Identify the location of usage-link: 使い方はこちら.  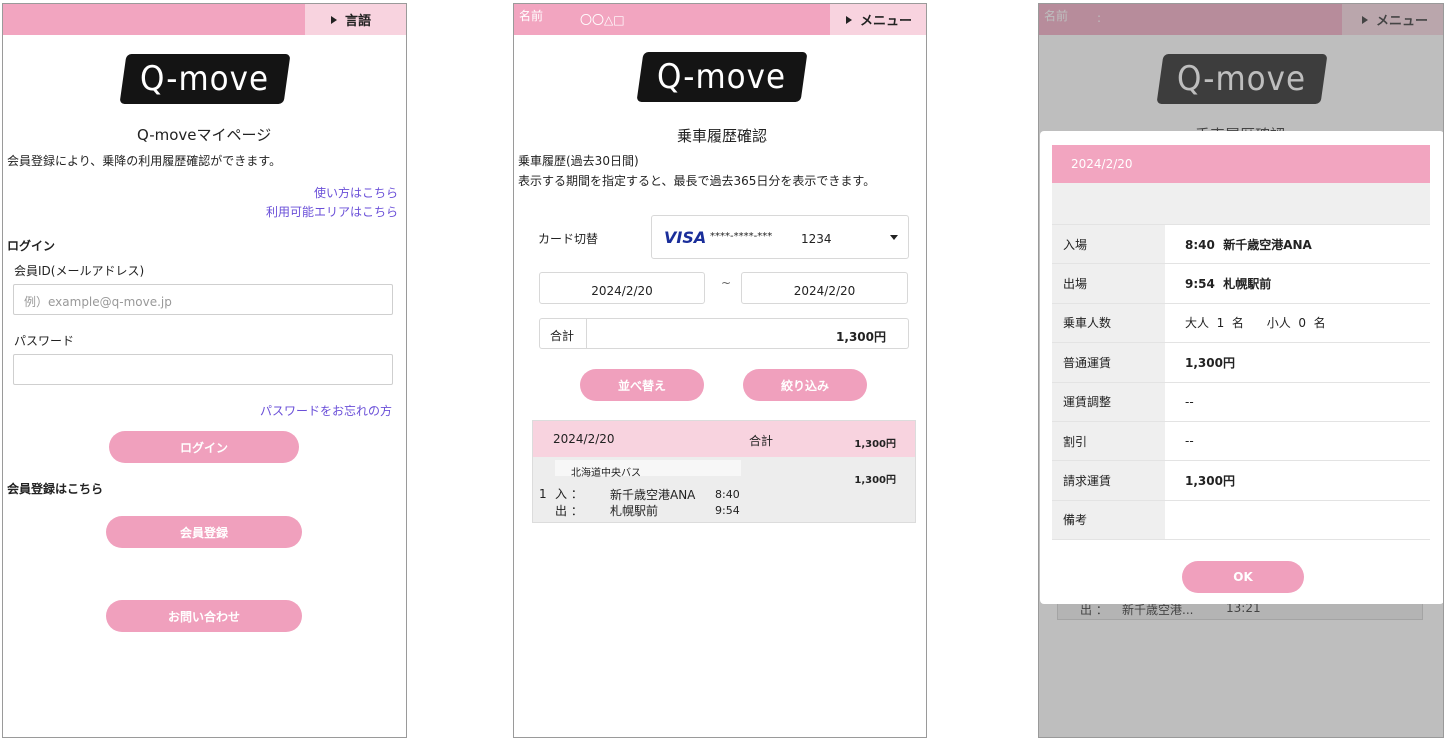
(356, 192).